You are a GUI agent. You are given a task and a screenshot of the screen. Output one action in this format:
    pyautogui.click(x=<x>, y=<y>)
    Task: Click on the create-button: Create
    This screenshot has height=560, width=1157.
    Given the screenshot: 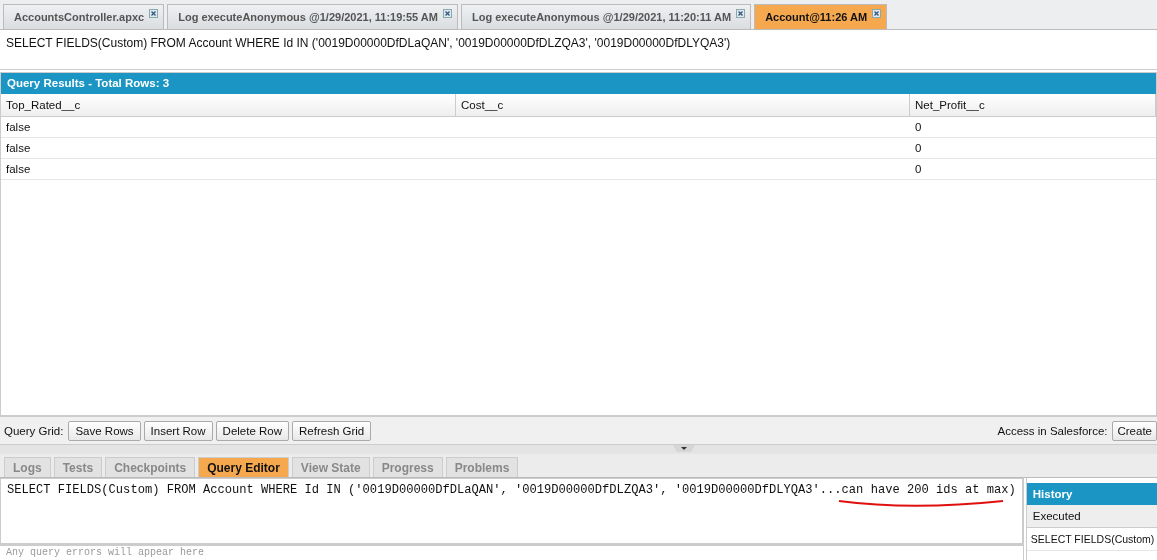 What is the action you would take?
    pyautogui.click(x=1134, y=430)
    